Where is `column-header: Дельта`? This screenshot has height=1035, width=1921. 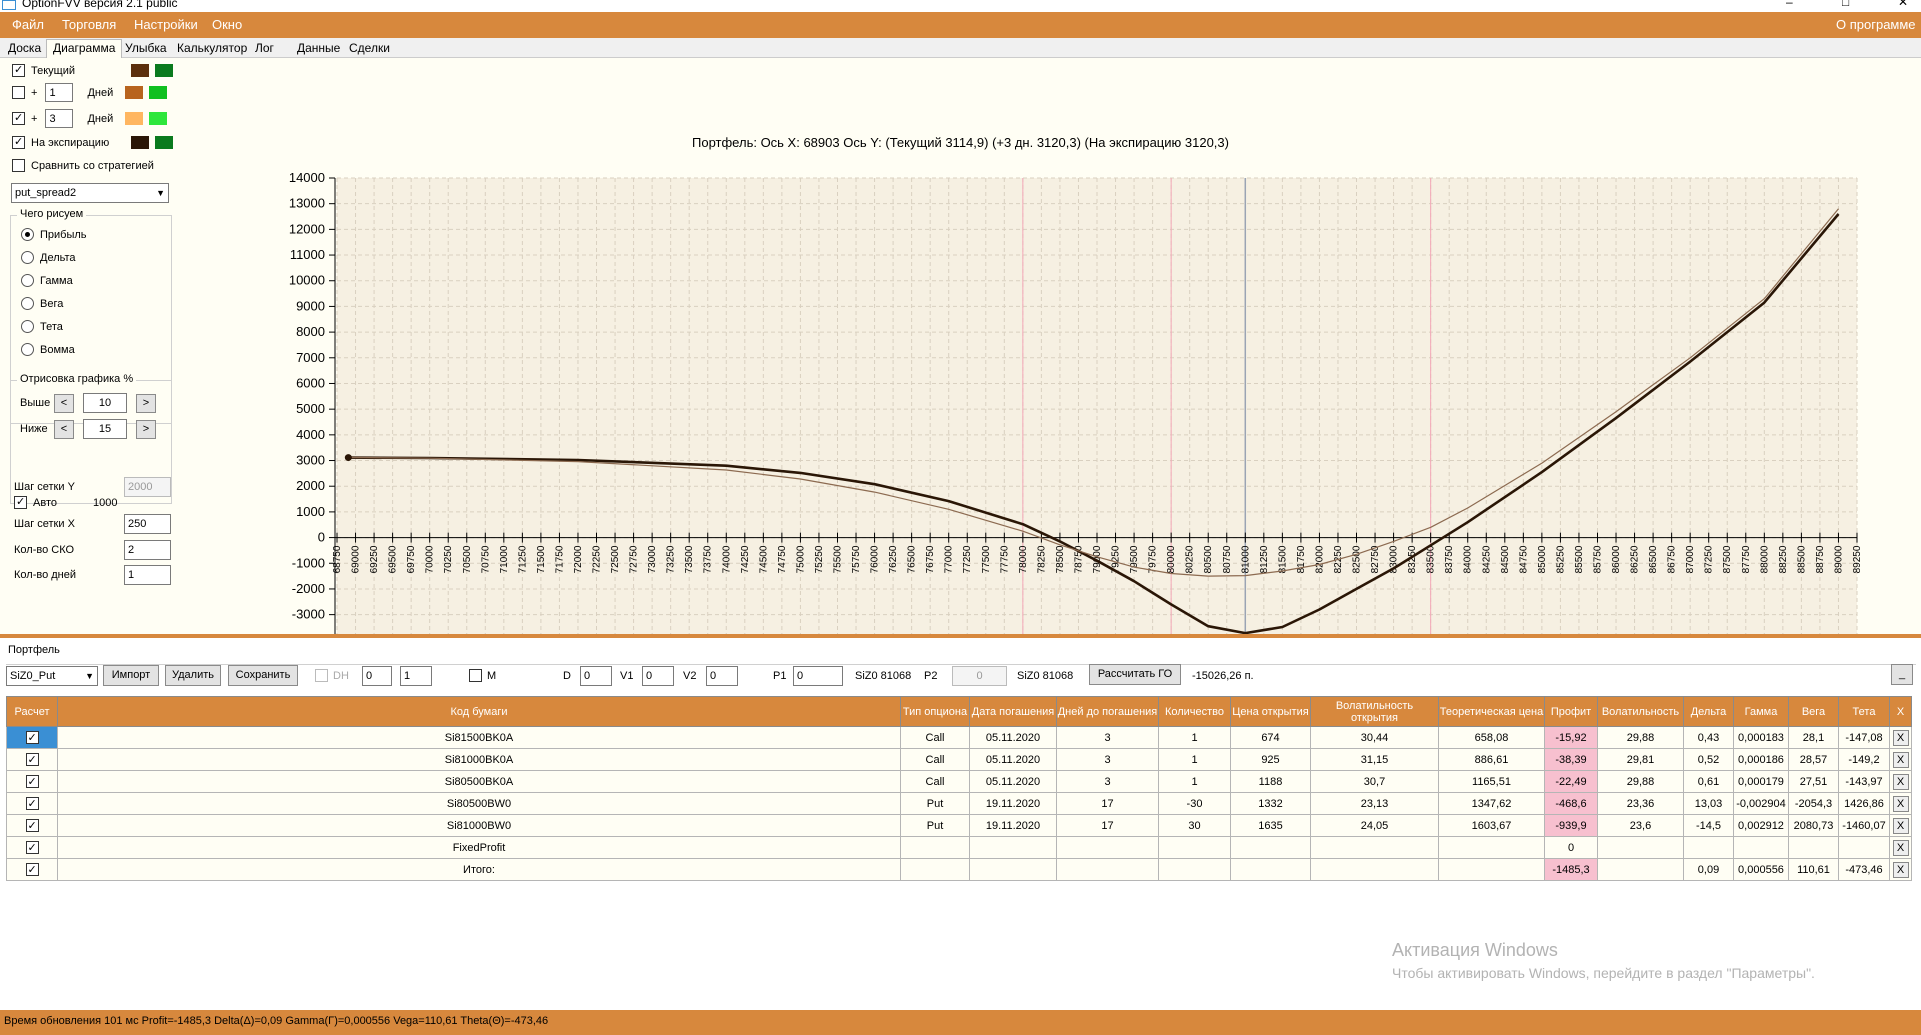 column-header: Дельта is located at coordinates (1708, 711).